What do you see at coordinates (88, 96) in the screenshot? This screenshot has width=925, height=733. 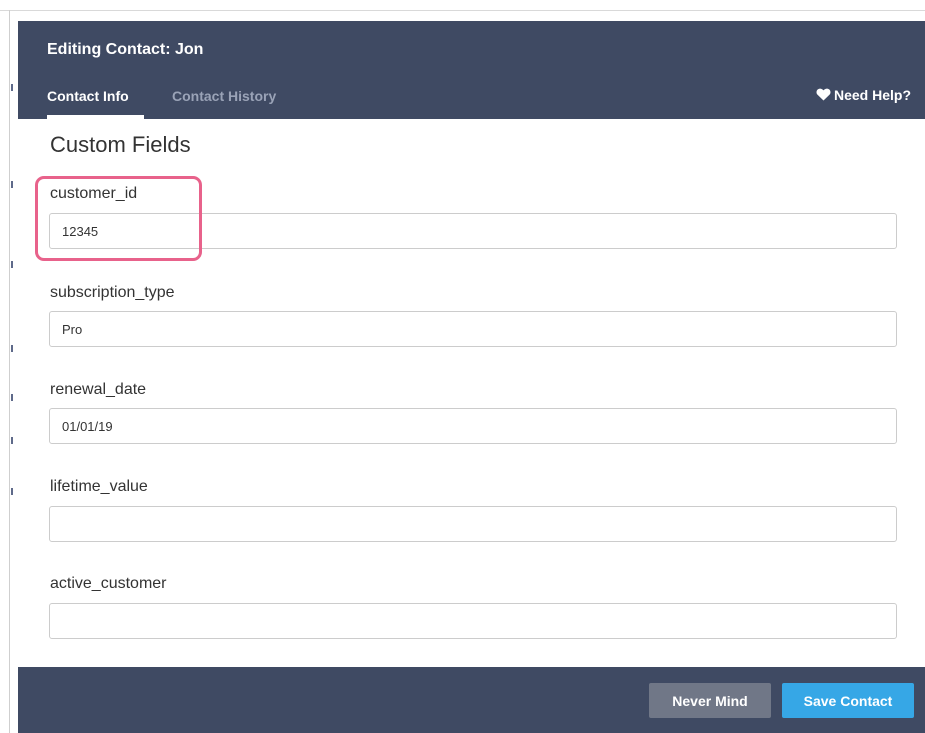 I see `tab-contact-info: Contact Info` at bounding box center [88, 96].